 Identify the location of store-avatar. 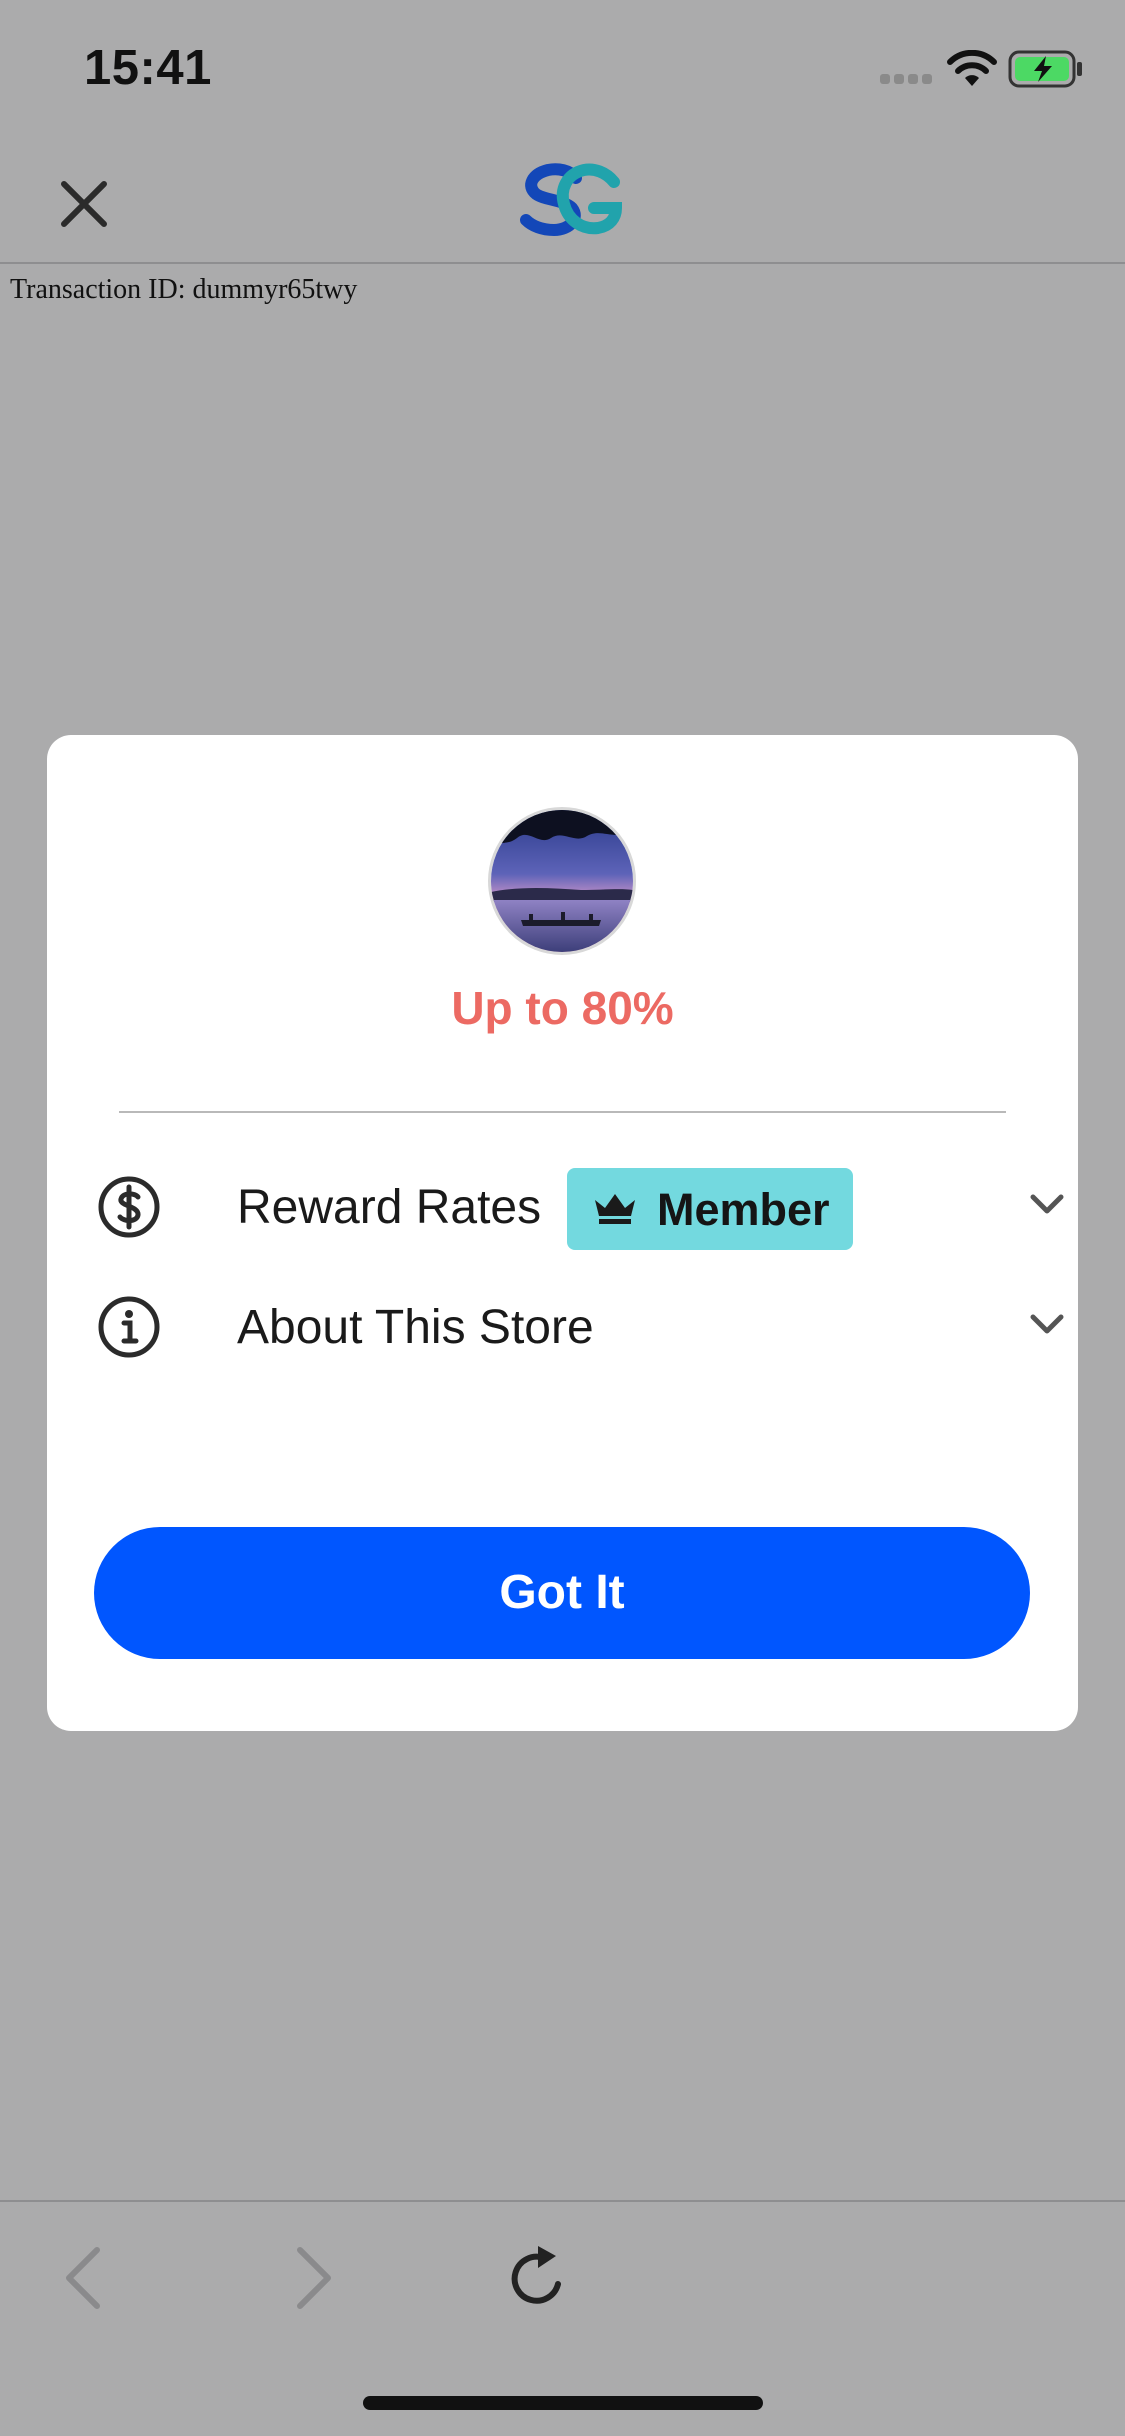
(562, 881).